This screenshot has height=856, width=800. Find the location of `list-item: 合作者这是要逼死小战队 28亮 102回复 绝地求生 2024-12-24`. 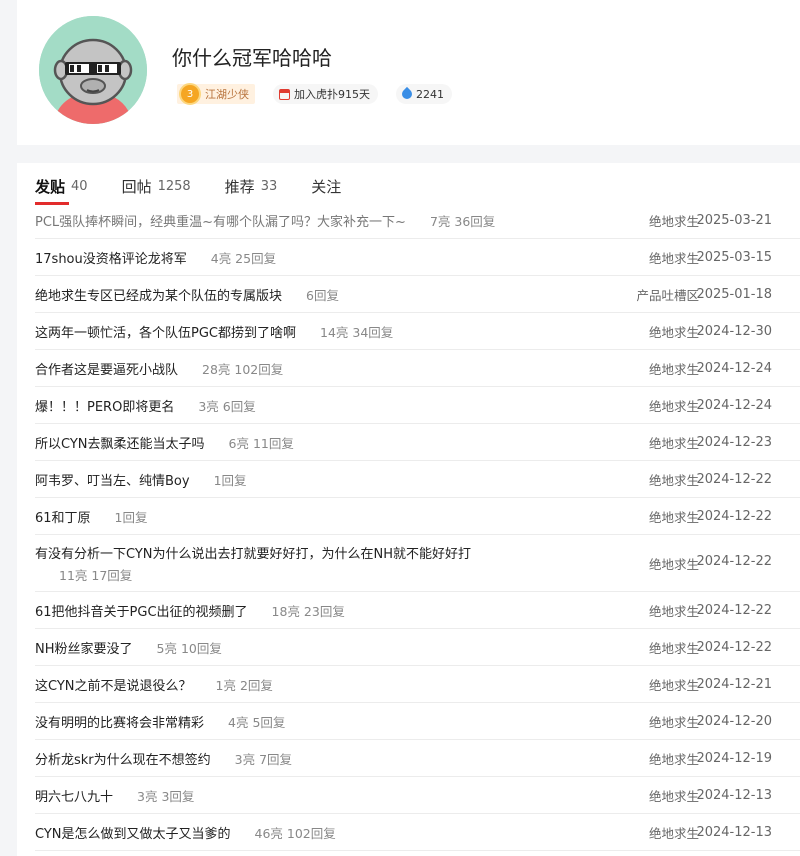

list-item: 合作者这是要逼死小战队 28亮 102回复 绝地求生 2024-12-24 is located at coordinates (417, 368).